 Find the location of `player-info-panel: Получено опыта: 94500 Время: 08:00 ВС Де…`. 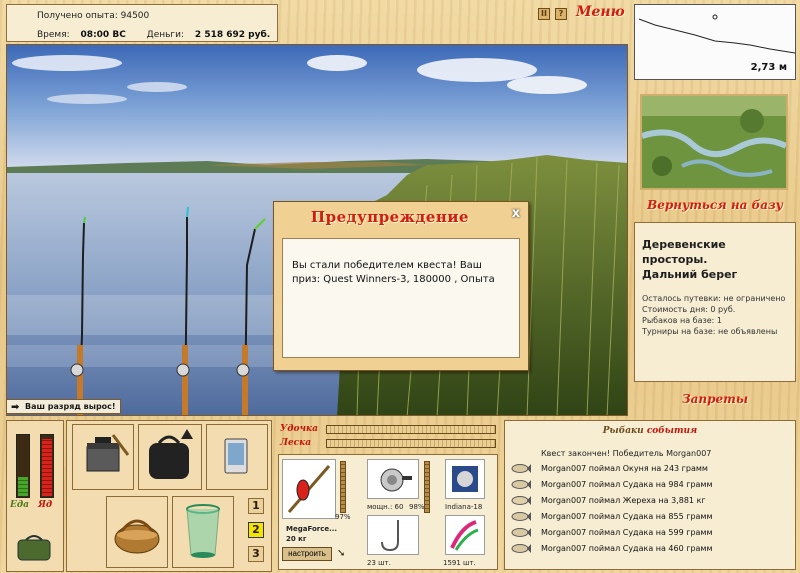

player-info-panel: Получено опыта: 94500 Время: 08:00 ВС Де… is located at coordinates (142, 23).